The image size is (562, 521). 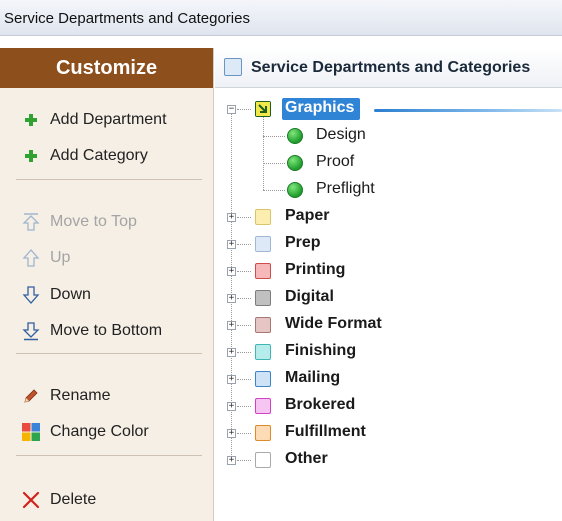 I want to click on add-category-button: Add Category, so click(x=84, y=156).